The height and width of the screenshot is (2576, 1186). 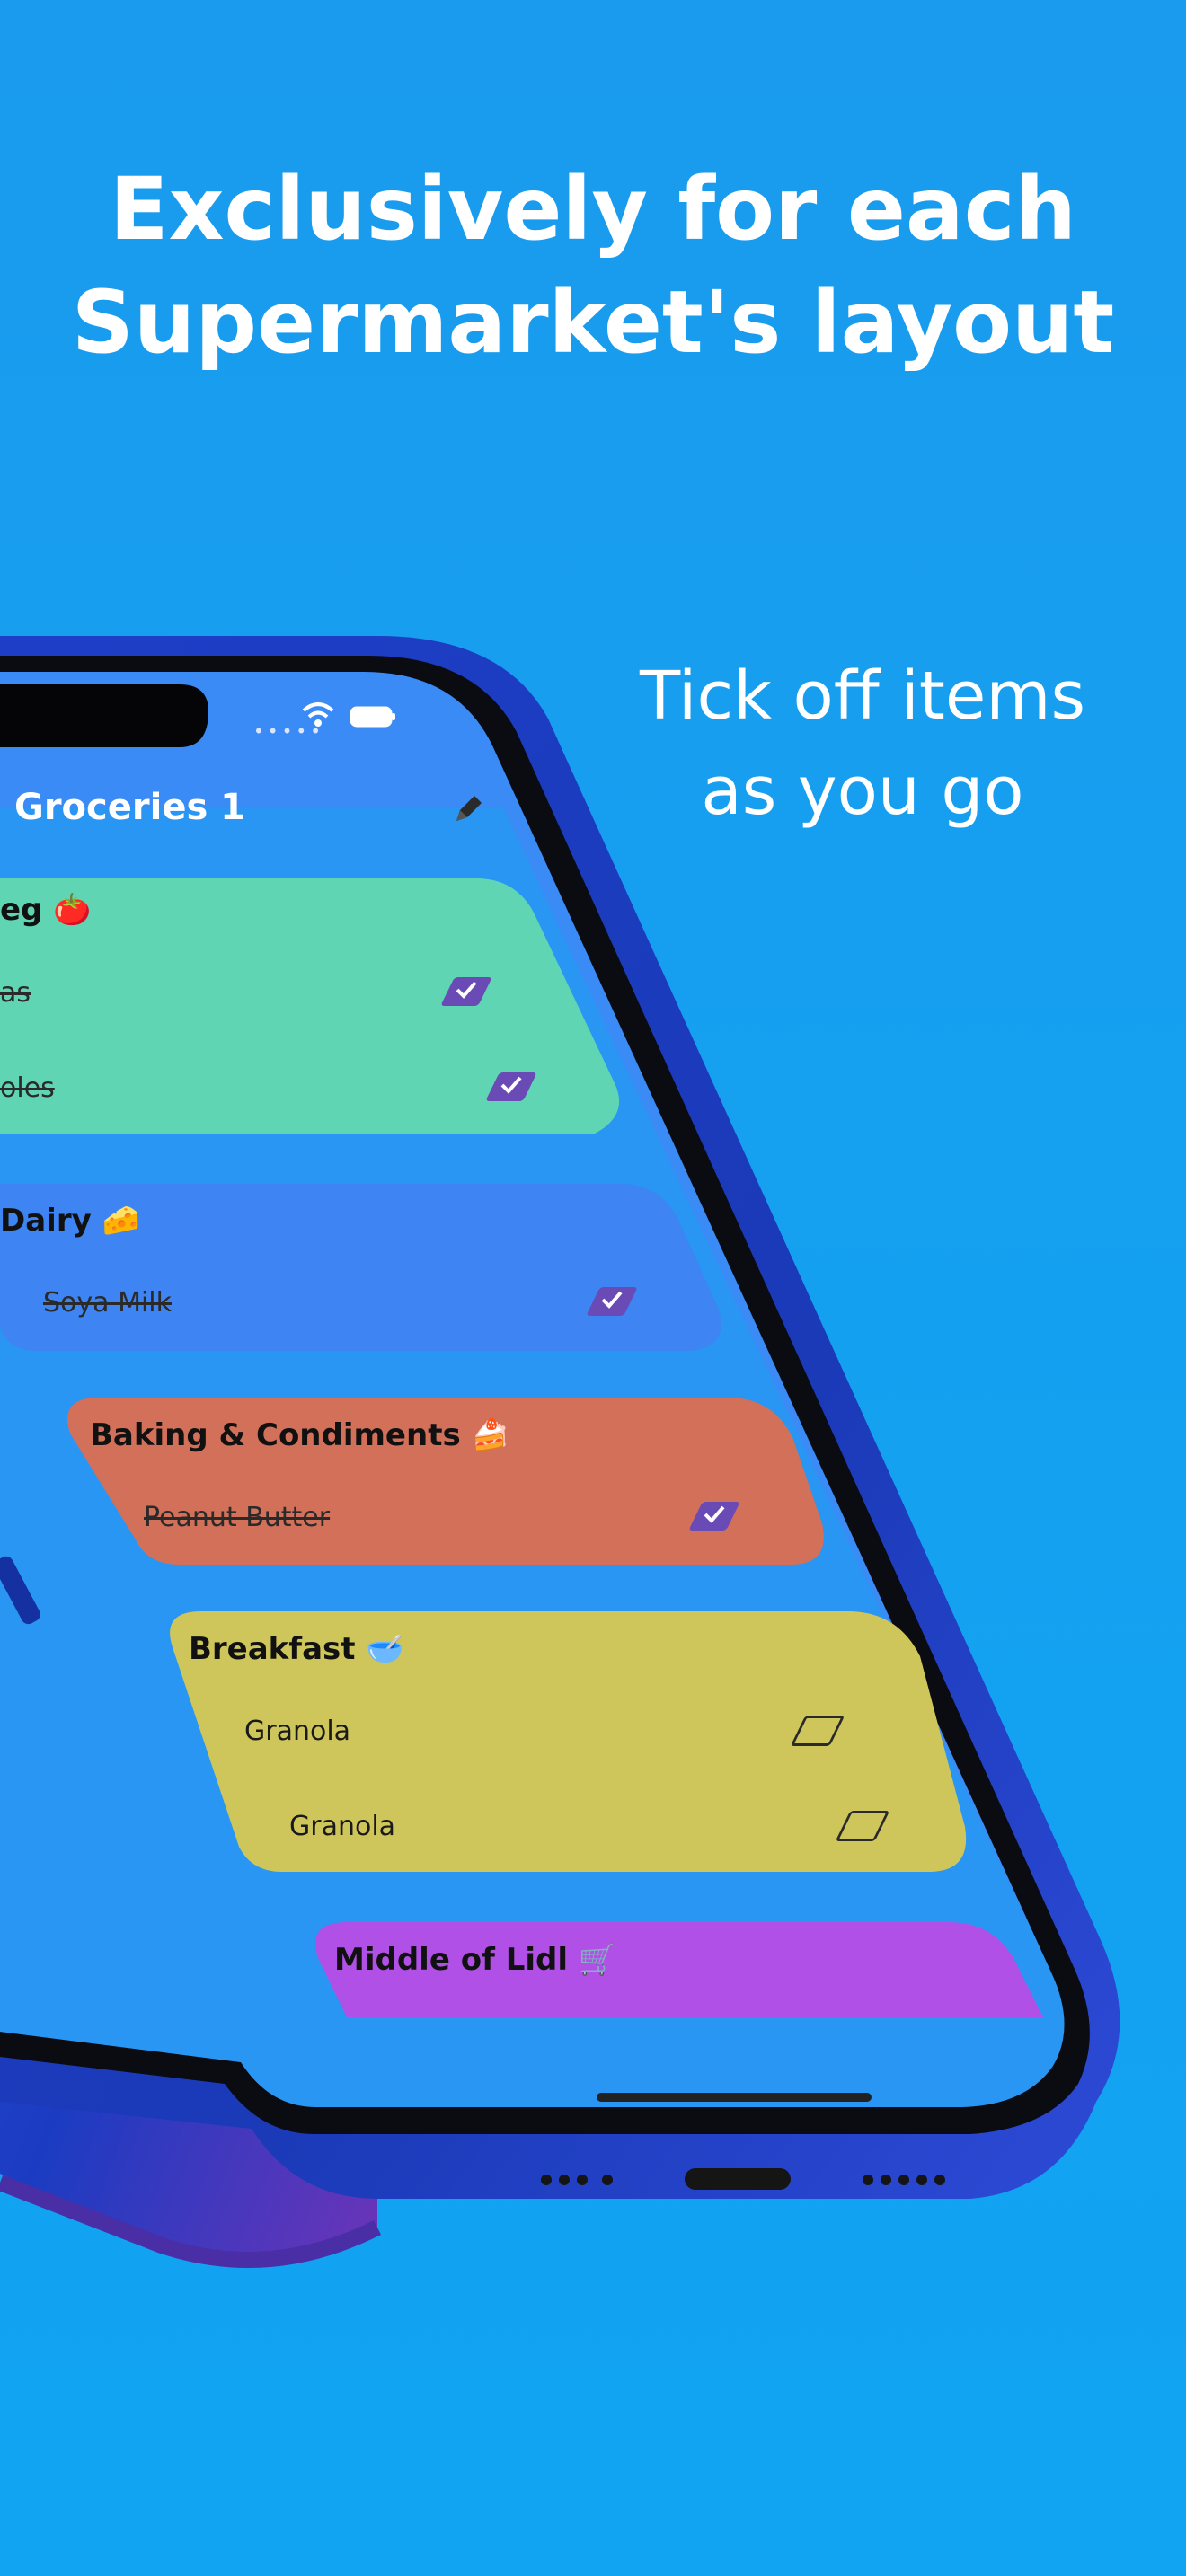 What do you see at coordinates (299, 1435) in the screenshot?
I see `section-title-baking: Baking & Condiments 🍰` at bounding box center [299, 1435].